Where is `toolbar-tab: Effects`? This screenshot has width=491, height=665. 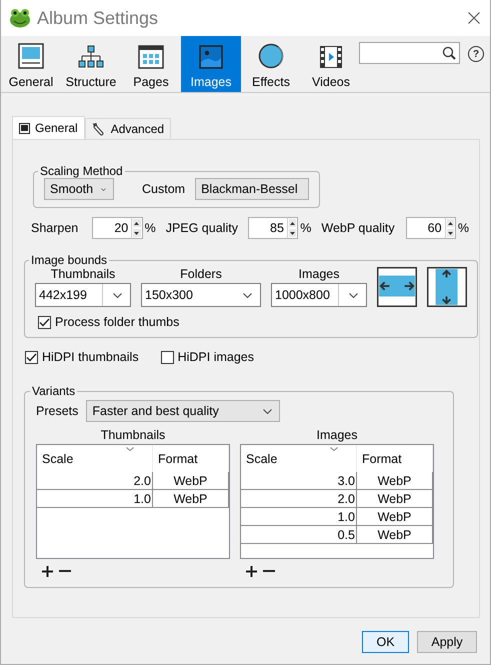 toolbar-tab: Effects is located at coordinates (271, 64).